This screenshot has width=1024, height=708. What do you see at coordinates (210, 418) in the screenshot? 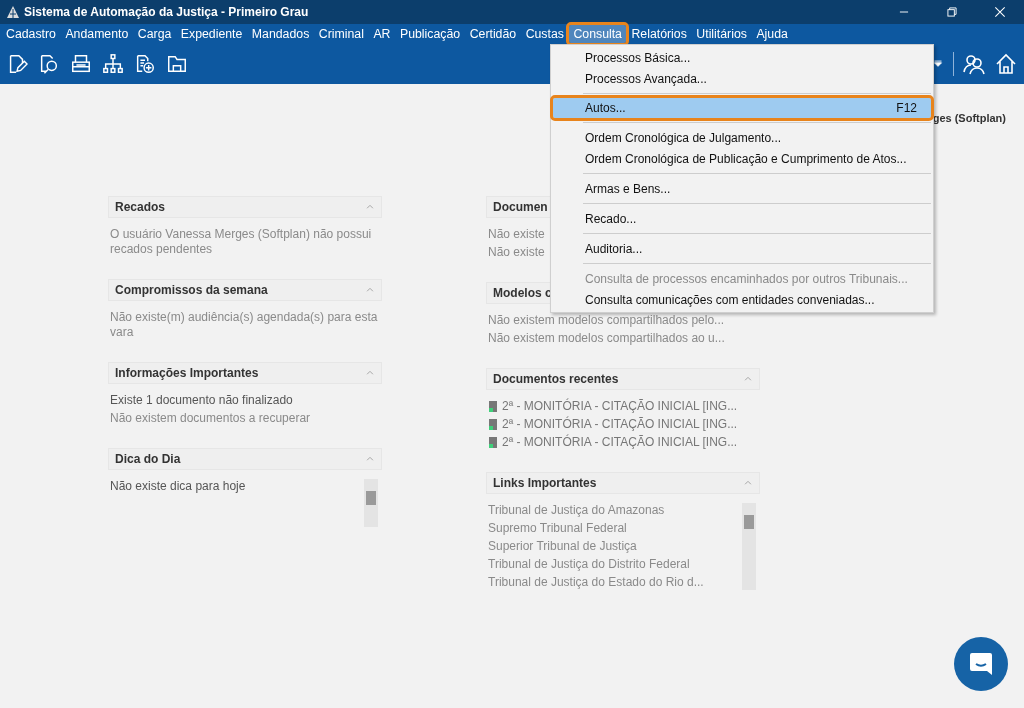
I see `panel-text: Não existem documentos a recuperar` at bounding box center [210, 418].